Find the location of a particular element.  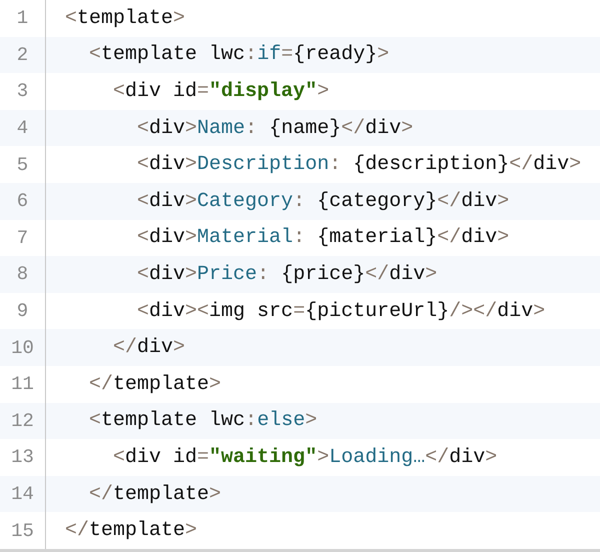

line-number: 10 is located at coordinates (22, 347).